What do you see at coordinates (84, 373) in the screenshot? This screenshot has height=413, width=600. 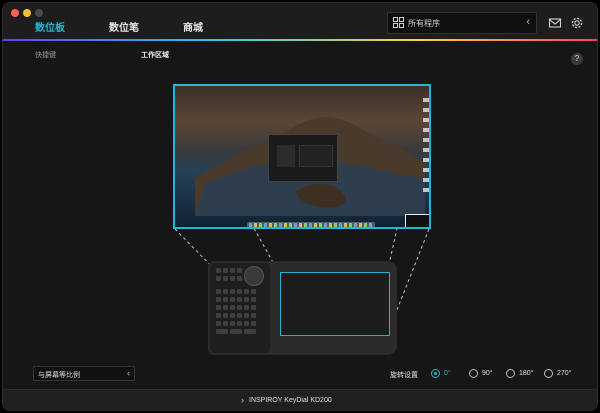 I see `ratio-select: 与屏幕等比例 ‹` at bounding box center [84, 373].